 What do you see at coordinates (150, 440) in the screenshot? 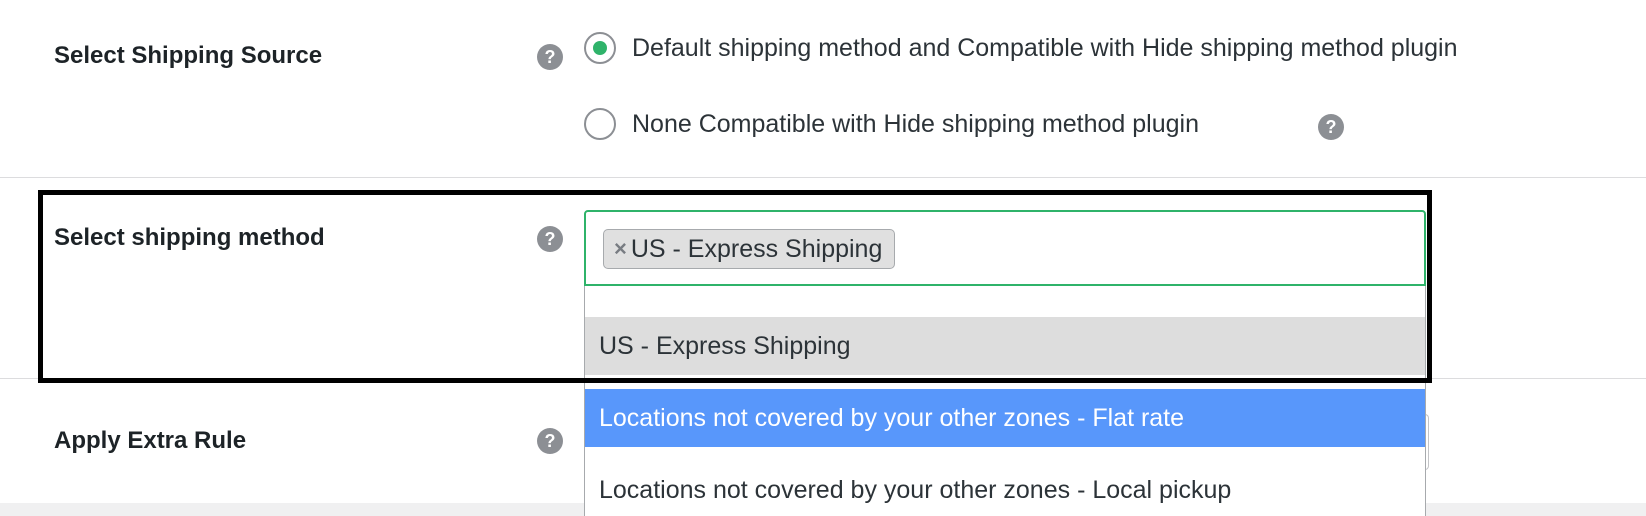
I see `extra-rule-label: Apply Extra Rule` at bounding box center [150, 440].